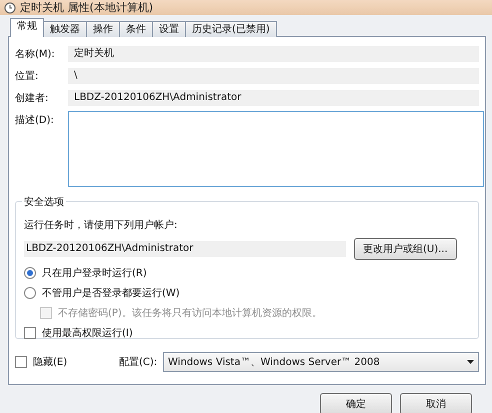 The width and height of the screenshot is (492, 413). Describe the element at coordinates (35, 120) in the screenshot. I see `field-label: 描述(D):` at that location.